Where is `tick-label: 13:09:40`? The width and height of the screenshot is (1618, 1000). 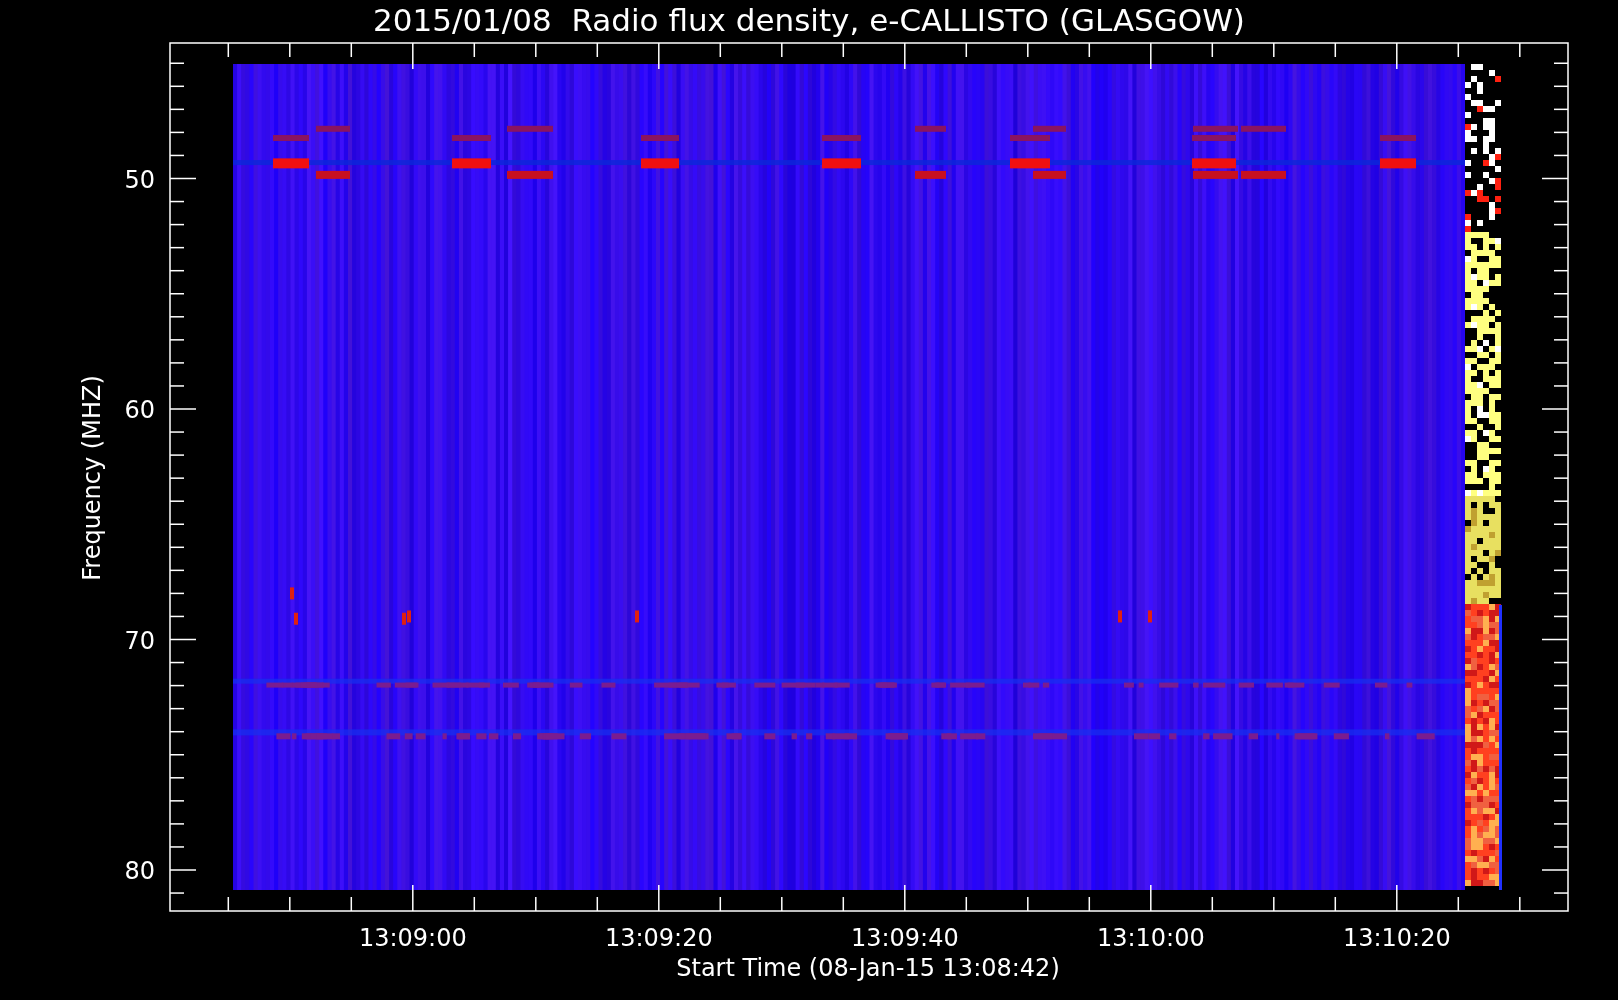 tick-label: 13:09:40 is located at coordinates (904, 938).